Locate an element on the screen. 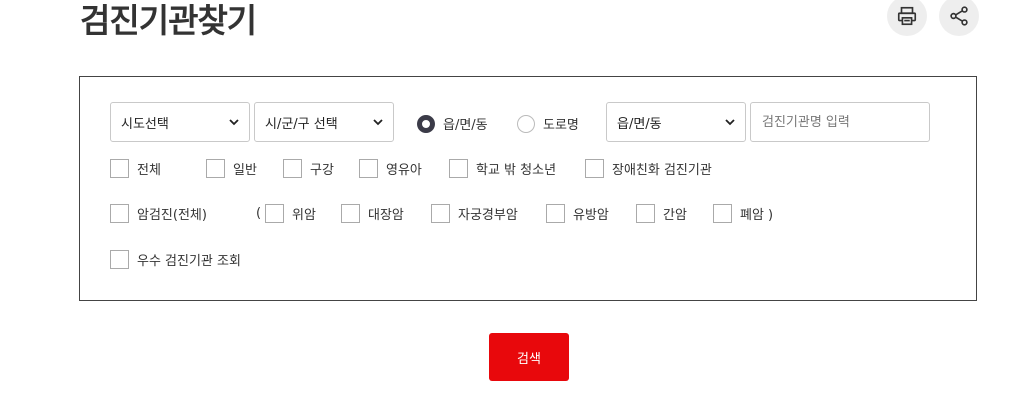 The height and width of the screenshot is (408, 1035). sigungu-select: 시/군/구 선택 is located at coordinates (324, 122).